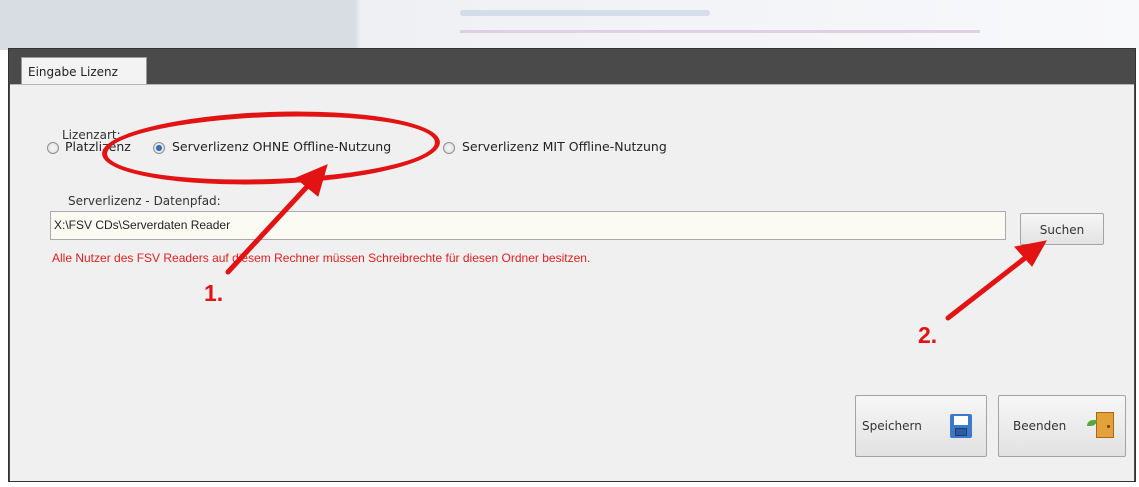 The width and height of the screenshot is (1139, 487). I want to click on annotation-step-1: 1., so click(214, 293).